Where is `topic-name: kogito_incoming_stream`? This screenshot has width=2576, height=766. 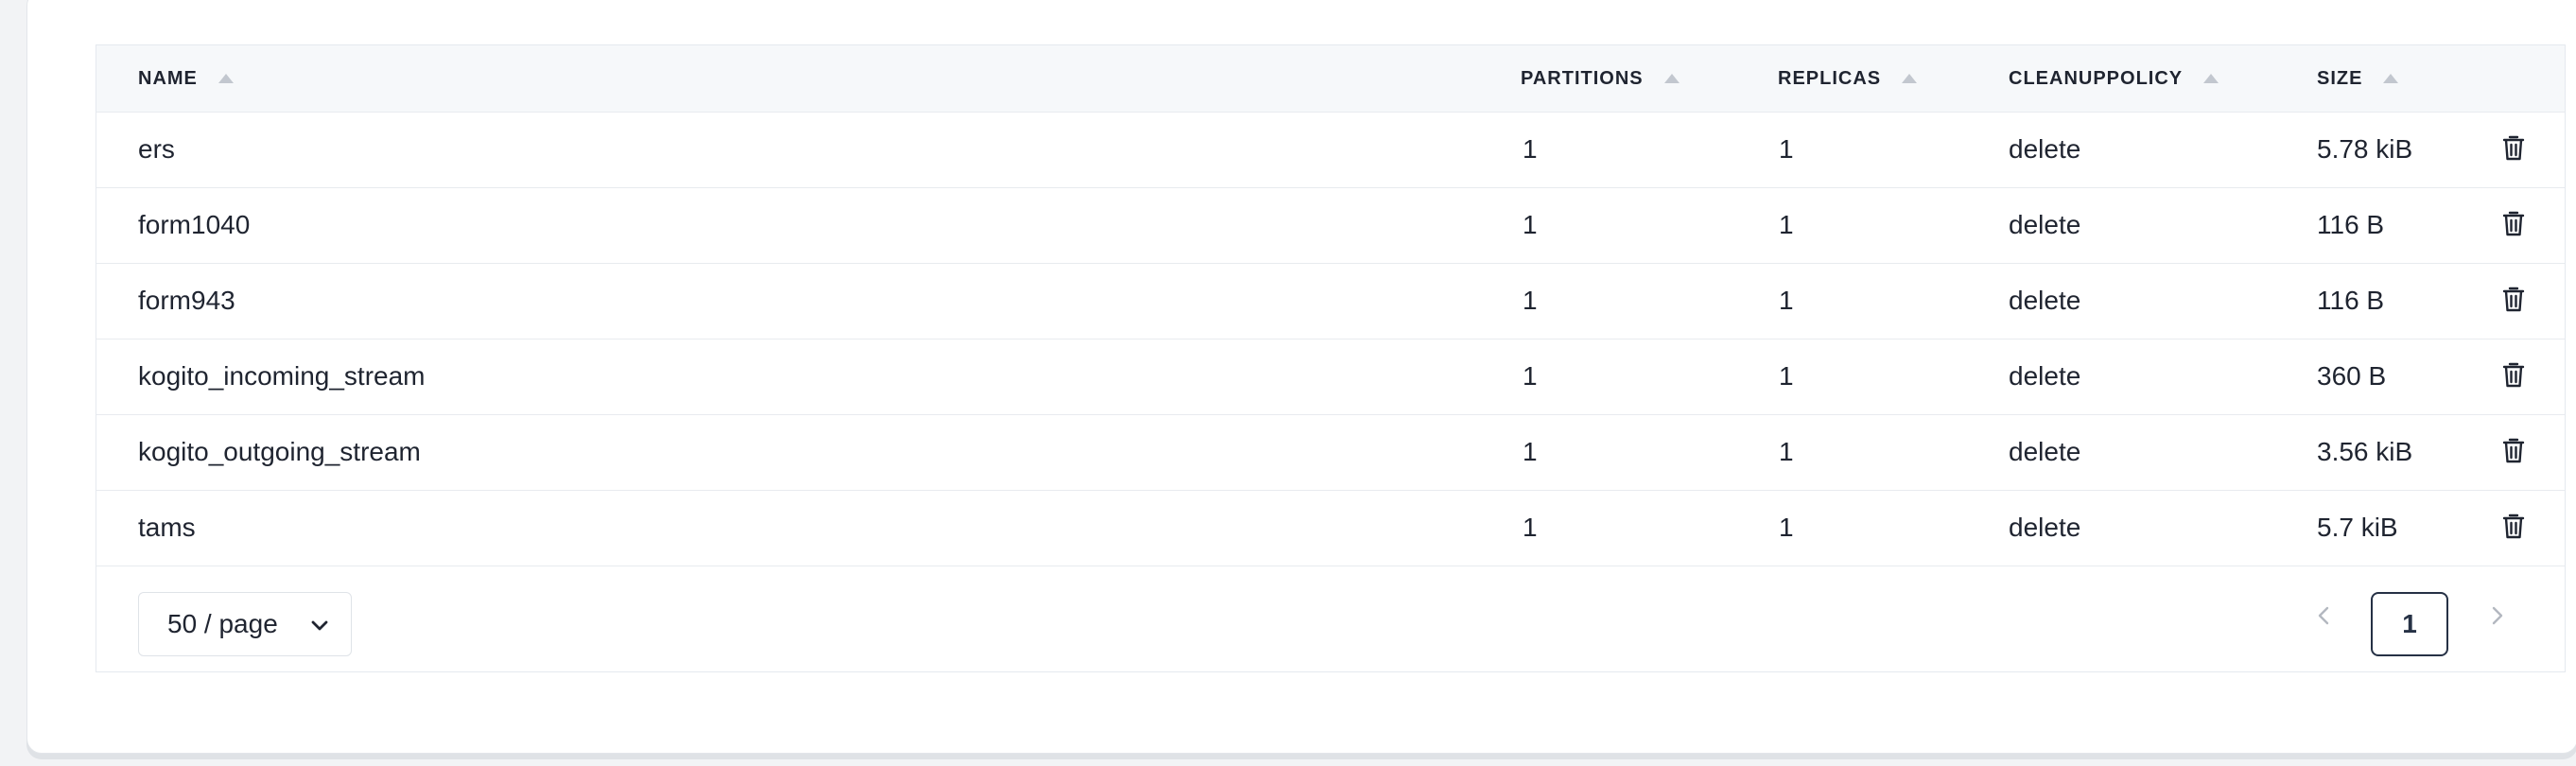
topic-name: kogito_incoming_stream is located at coordinates (282, 376).